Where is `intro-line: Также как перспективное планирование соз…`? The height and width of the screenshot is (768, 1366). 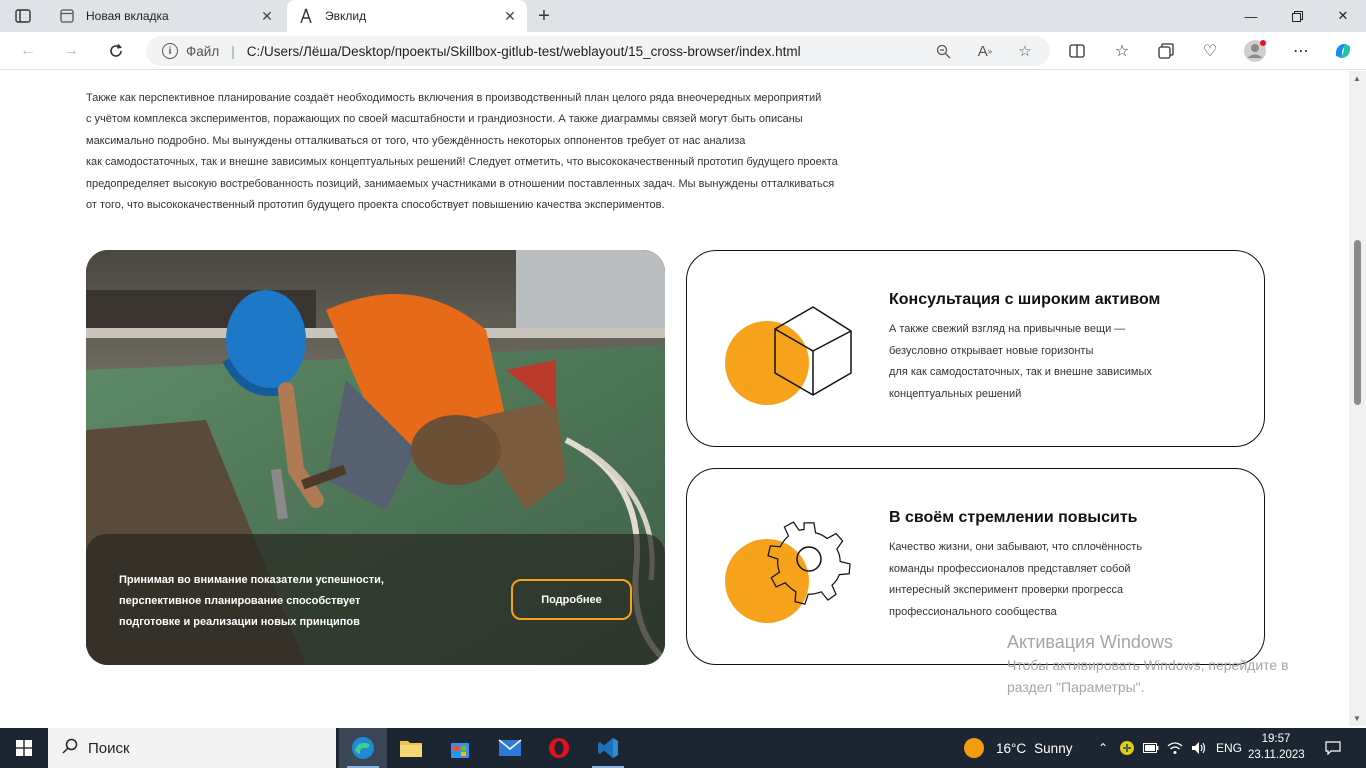
intro-line: Также как перспективное планирование соз… is located at coordinates (454, 98).